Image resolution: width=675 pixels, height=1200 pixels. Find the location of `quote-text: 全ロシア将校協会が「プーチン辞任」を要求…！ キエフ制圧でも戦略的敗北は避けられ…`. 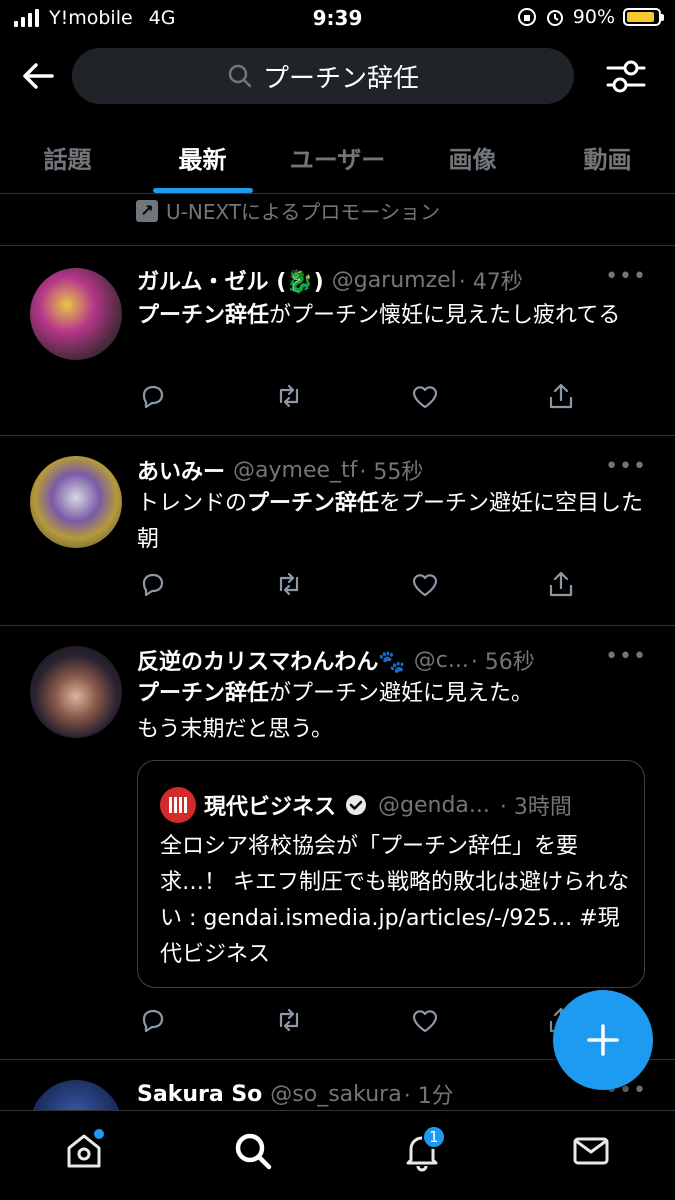

quote-text: 全ロシア将校協会が「プーチン辞任」を要求…！ キエフ制圧でも戦略的敗北は避けられ… is located at coordinates (394, 900).